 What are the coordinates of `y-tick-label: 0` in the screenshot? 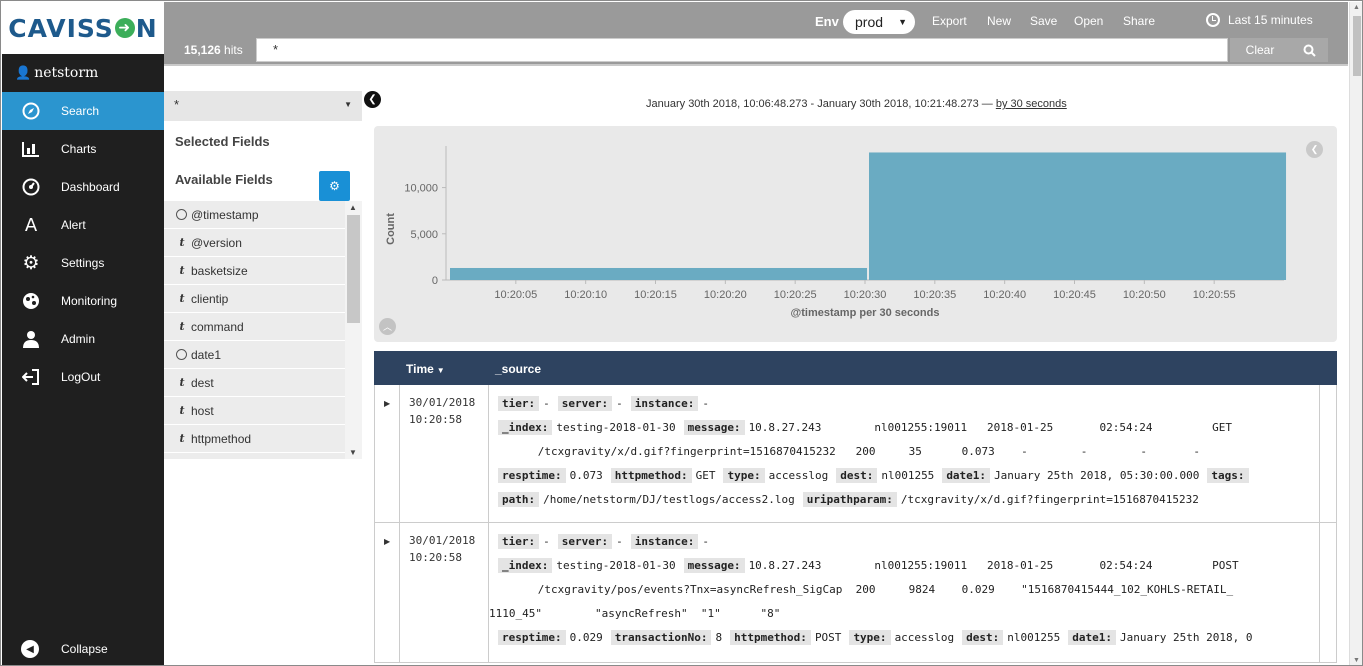 It's located at (435, 281).